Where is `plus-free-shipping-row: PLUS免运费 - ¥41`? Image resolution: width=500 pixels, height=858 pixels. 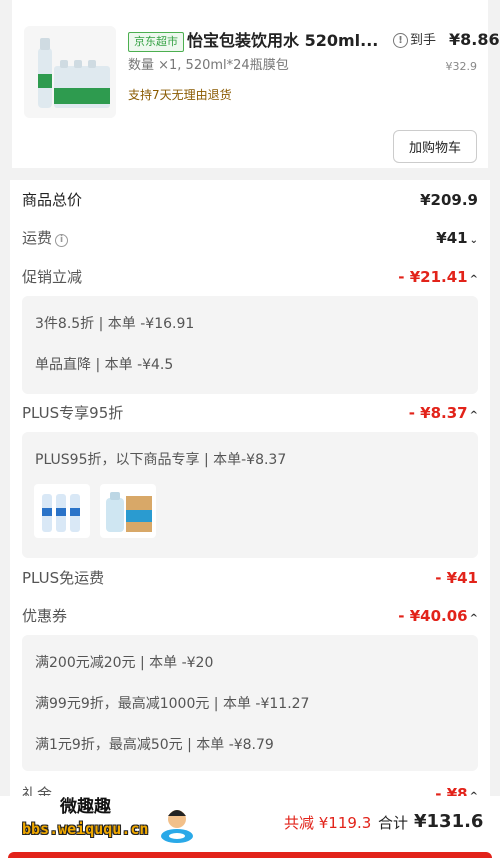
plus-free-shipping-row: PLUS免运费 - ¥41 is located at coordinates (250, 578).